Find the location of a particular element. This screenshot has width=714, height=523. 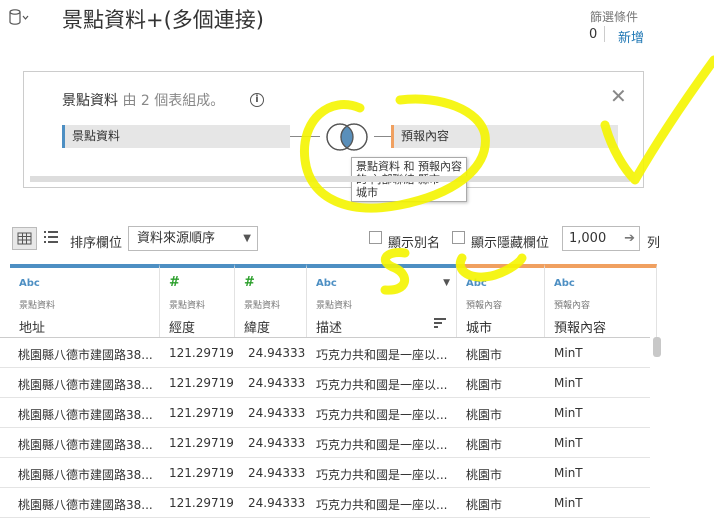

column-header-forecast: Abc 預報內容 預報內容 is located at coordinates (601, 300).